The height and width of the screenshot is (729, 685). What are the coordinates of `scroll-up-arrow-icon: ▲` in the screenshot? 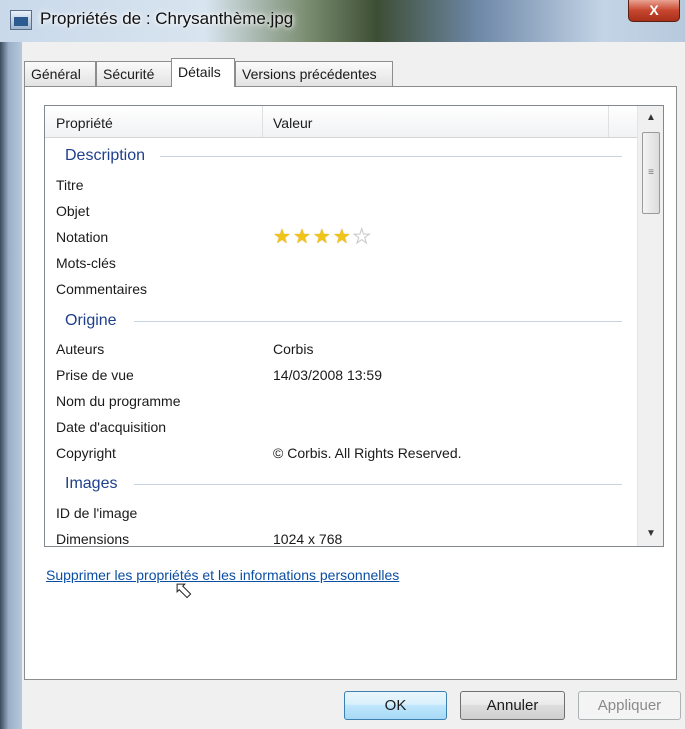 It's located at (650, 118).